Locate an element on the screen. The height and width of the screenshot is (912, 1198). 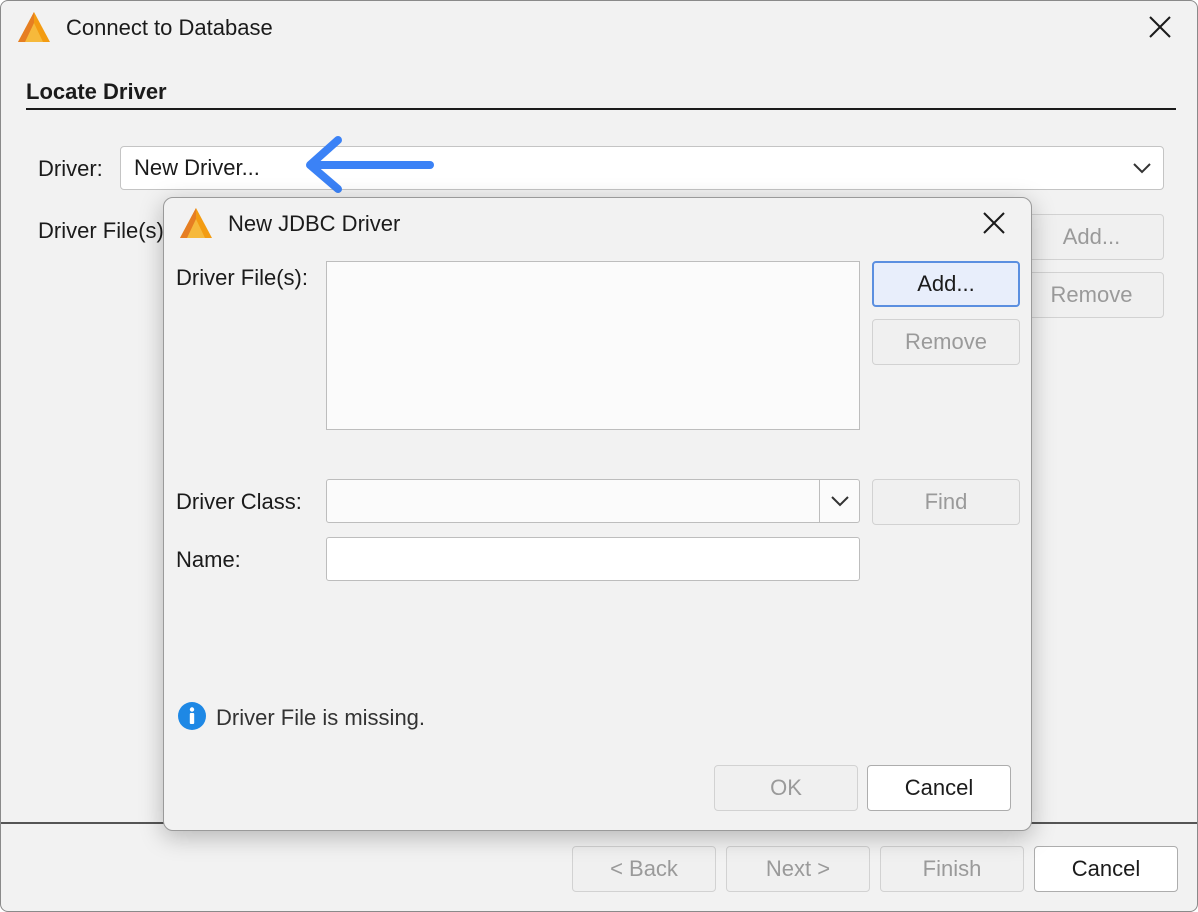
name-label: Name: is located at coordinates (208, 559).